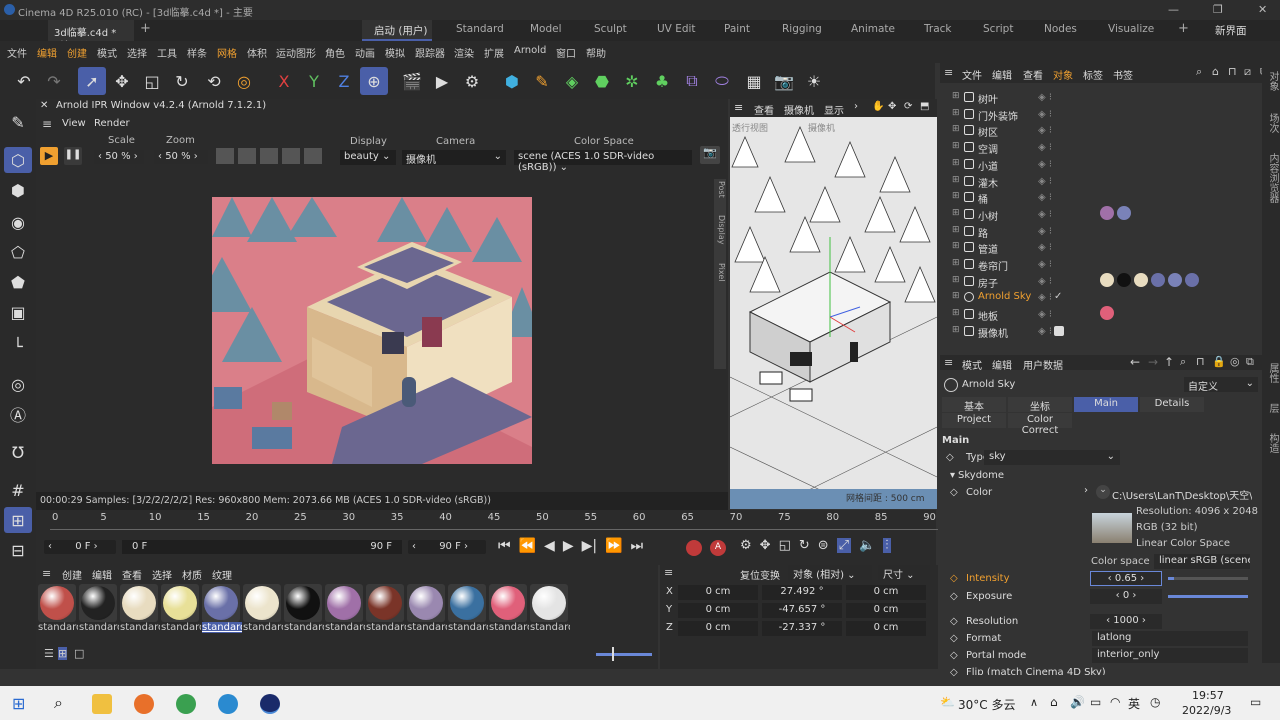  I want to click on subdivision-icon: ◈, so click(572, 81).